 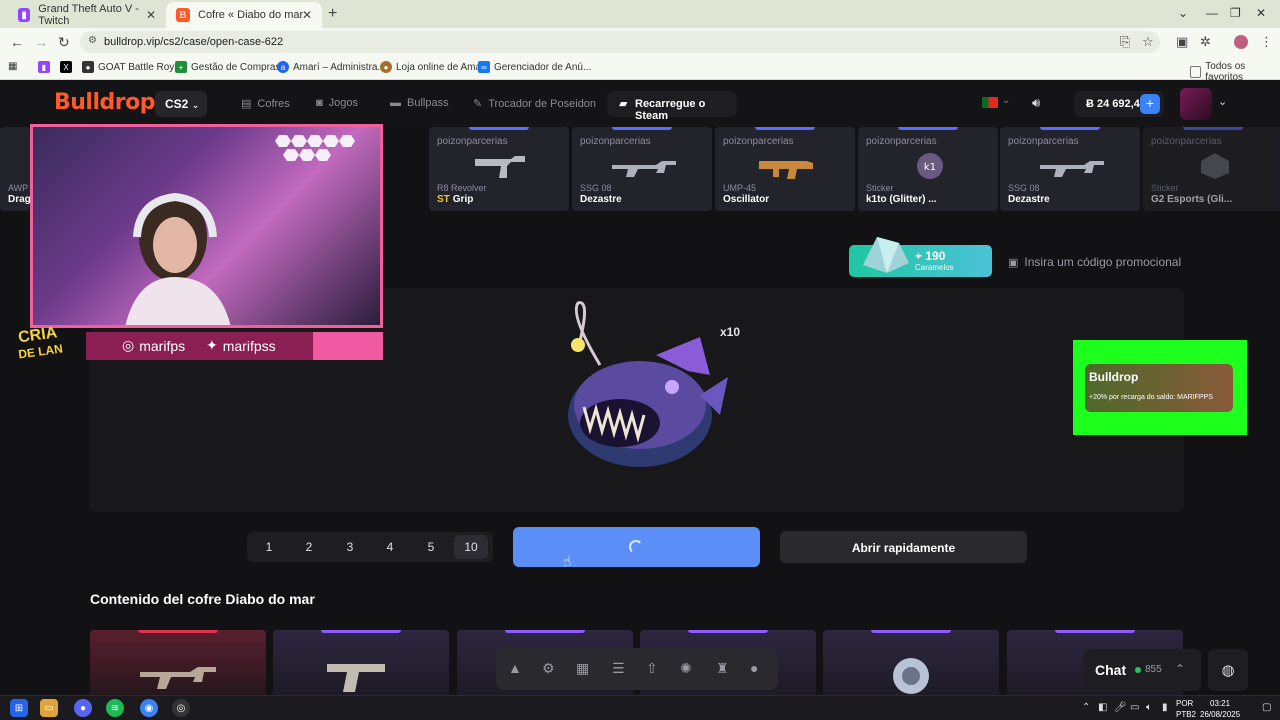 I want to click on install-icon: ⎘, so click(x=1125, y=42).